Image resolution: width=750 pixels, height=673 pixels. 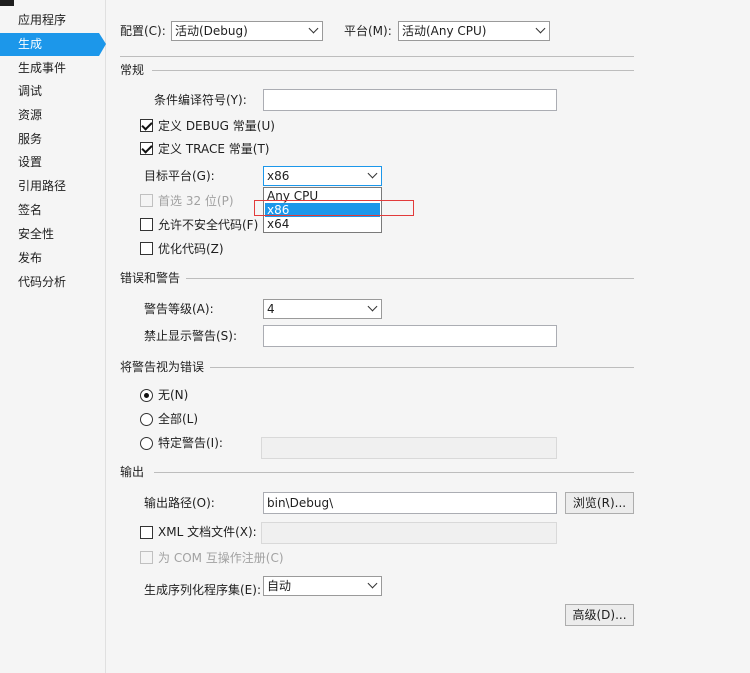 What do you see at coordinates (179, 309) in the screenshot?
I see `warning-level-label: 警告等级(A):` at bounding box center [179, 309].